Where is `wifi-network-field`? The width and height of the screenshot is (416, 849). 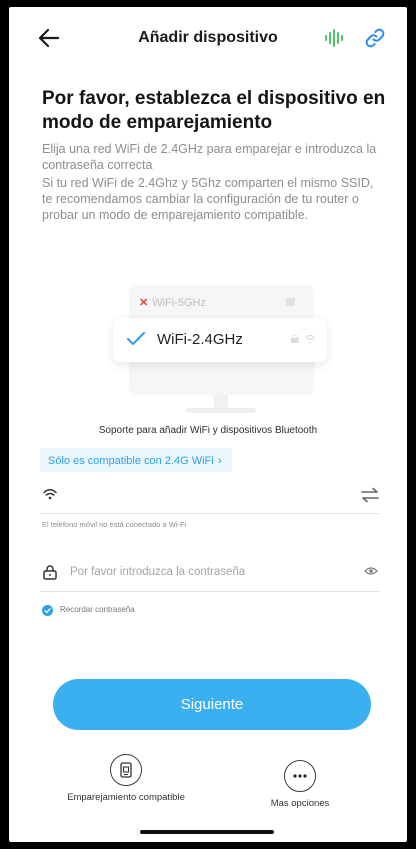
wifi-network-field is located at coordinates (210, 495).